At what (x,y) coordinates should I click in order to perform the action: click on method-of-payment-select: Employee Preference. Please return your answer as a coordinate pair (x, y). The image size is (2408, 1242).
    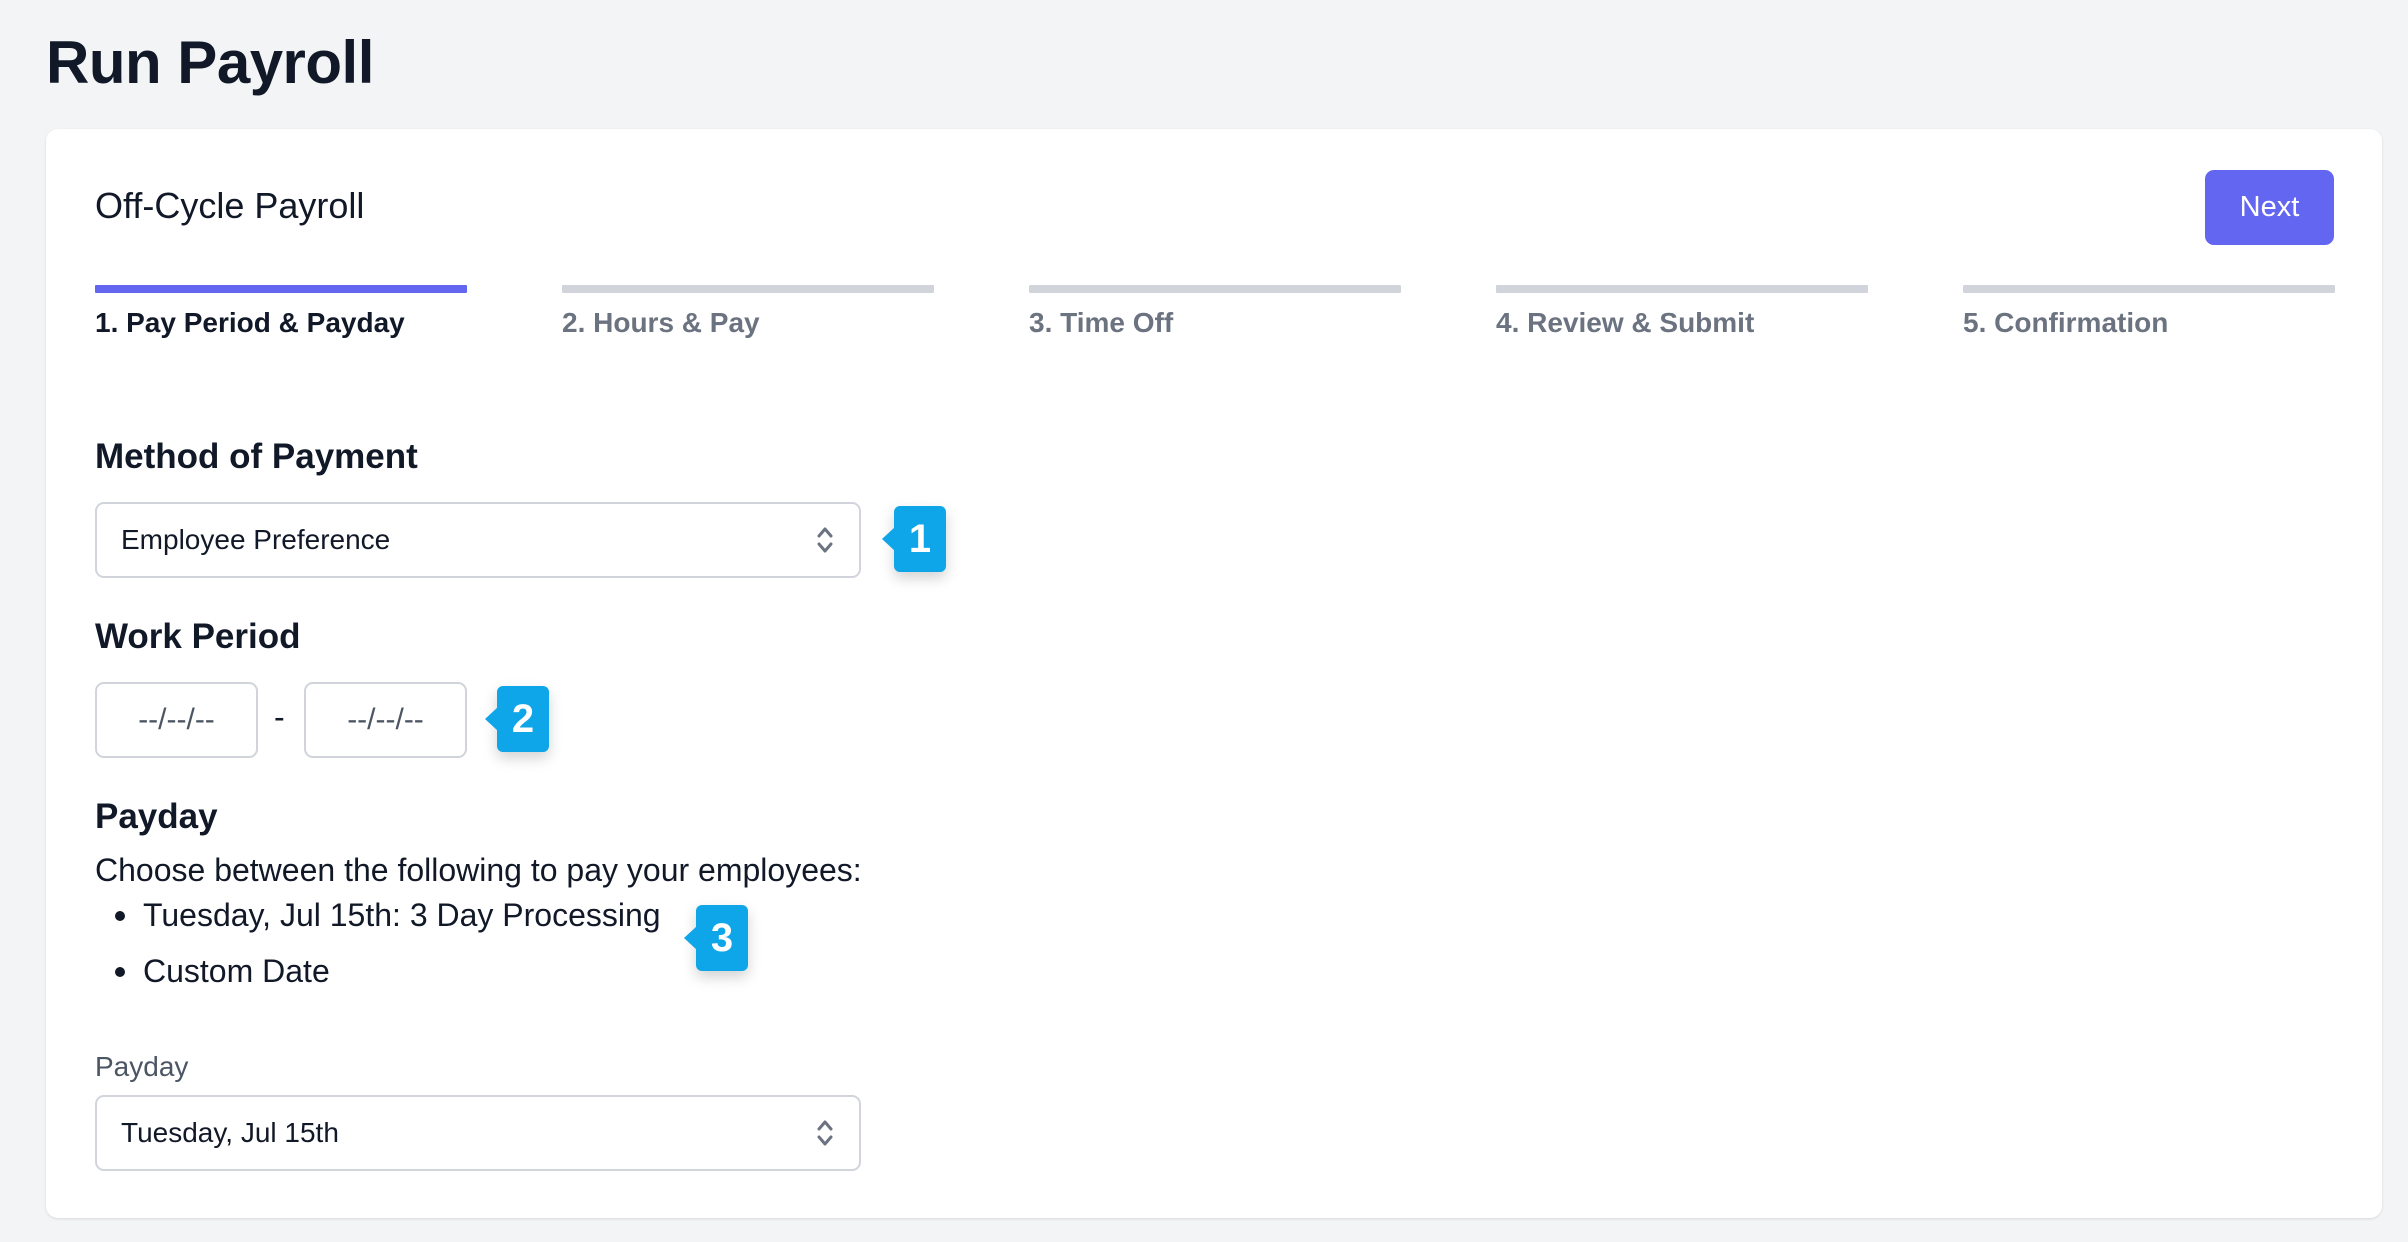
    Looking at the image, I should click on (478, 540).